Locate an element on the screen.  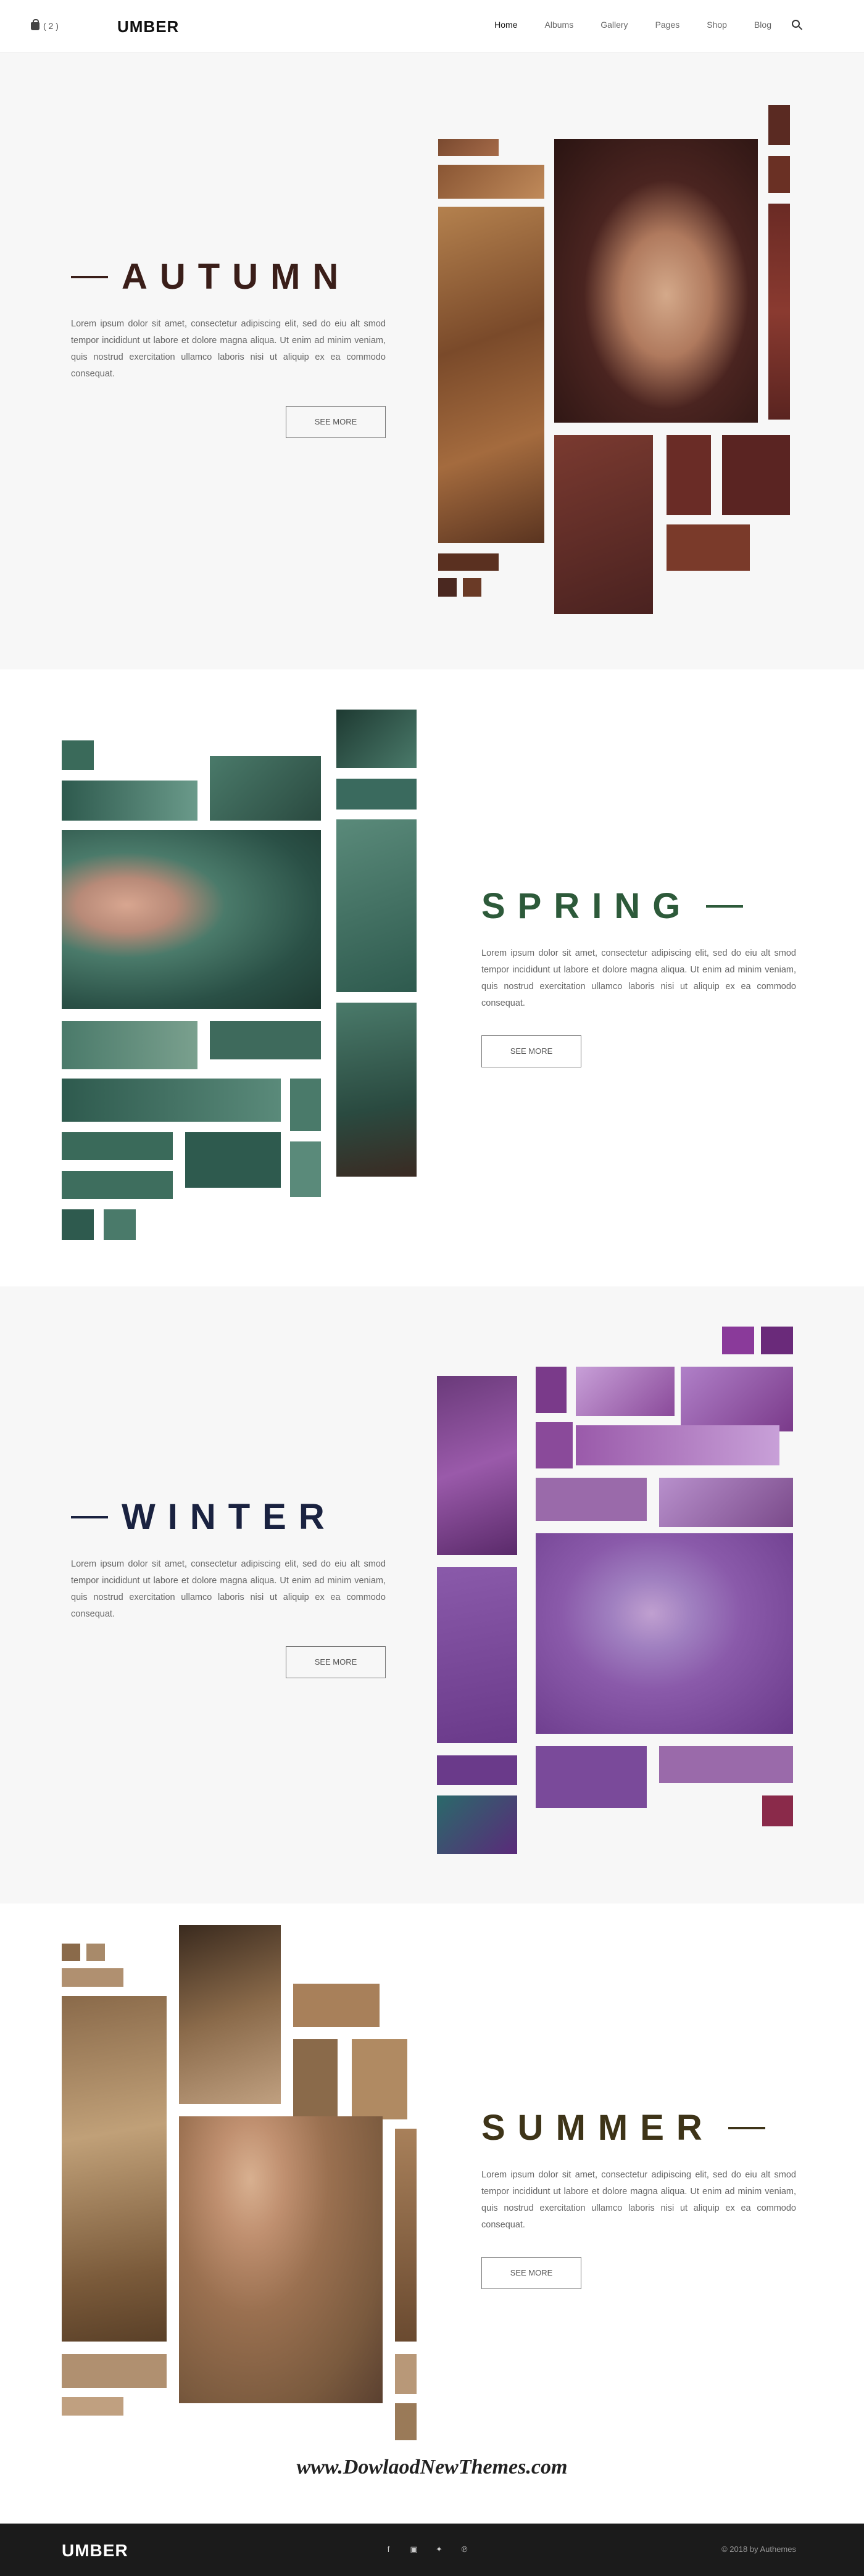
nav-gallery: Gallery is located at coordinates (614, 25).